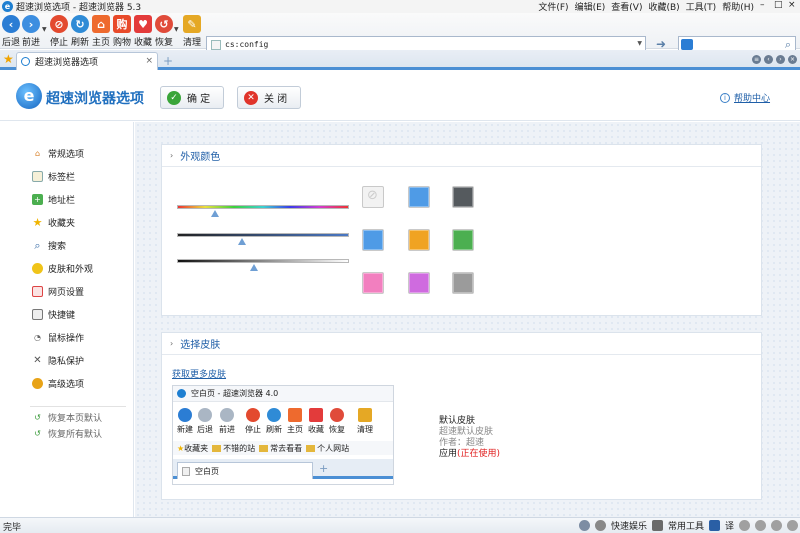 The image size is (800, 533). What do you see at coordinates (463, 283) in the screenshot?
I see `swatch-gray` at bounding box center [463, 283].